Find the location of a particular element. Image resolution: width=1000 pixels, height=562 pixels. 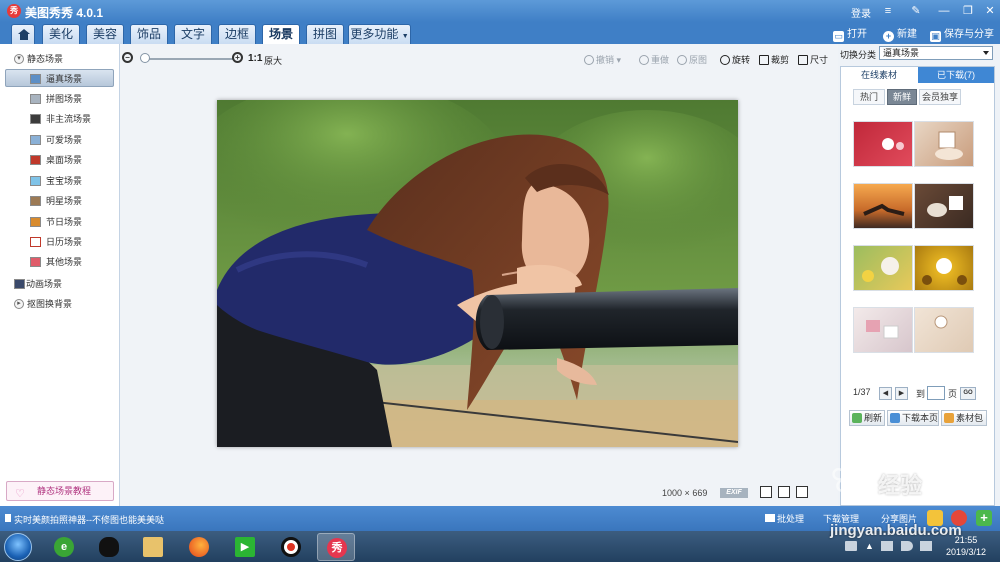

tree-item-collage: 拼图场景 is located at coordinates (59, 99).